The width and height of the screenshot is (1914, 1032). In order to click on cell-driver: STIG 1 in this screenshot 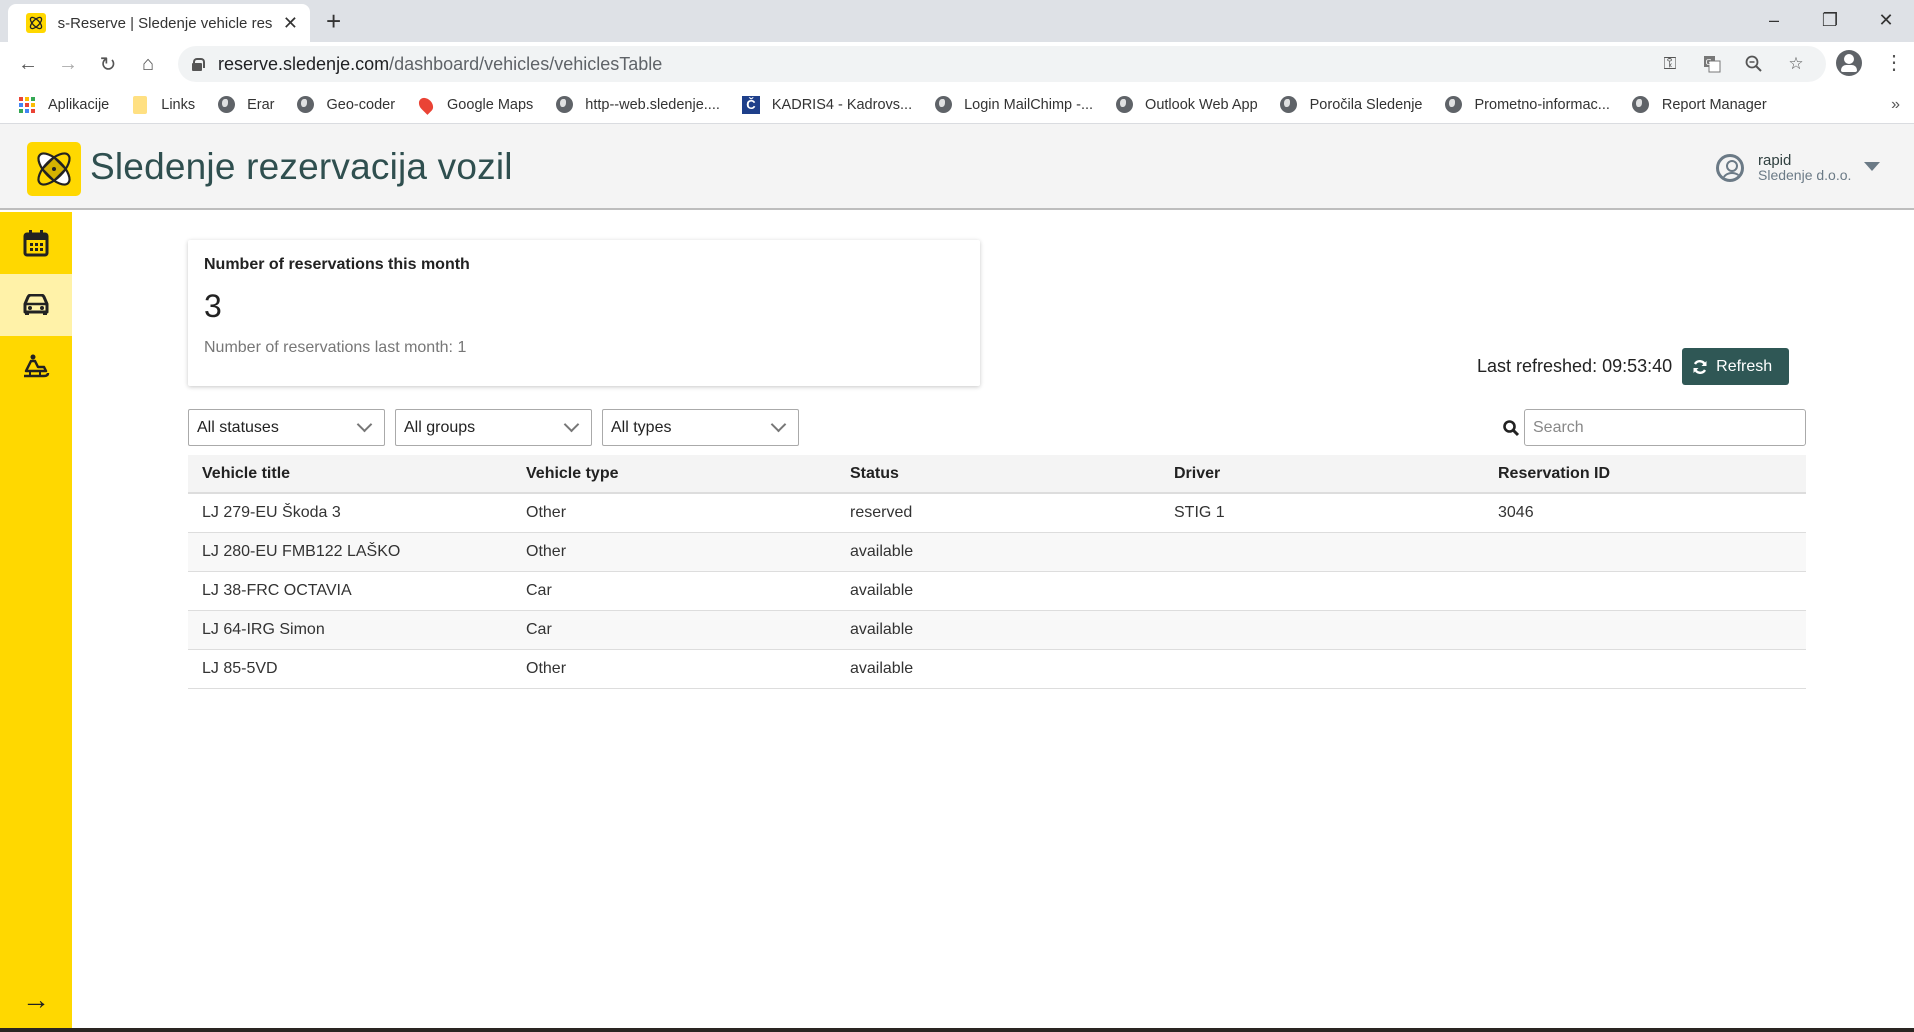, I will do `click(1322, 513)`.